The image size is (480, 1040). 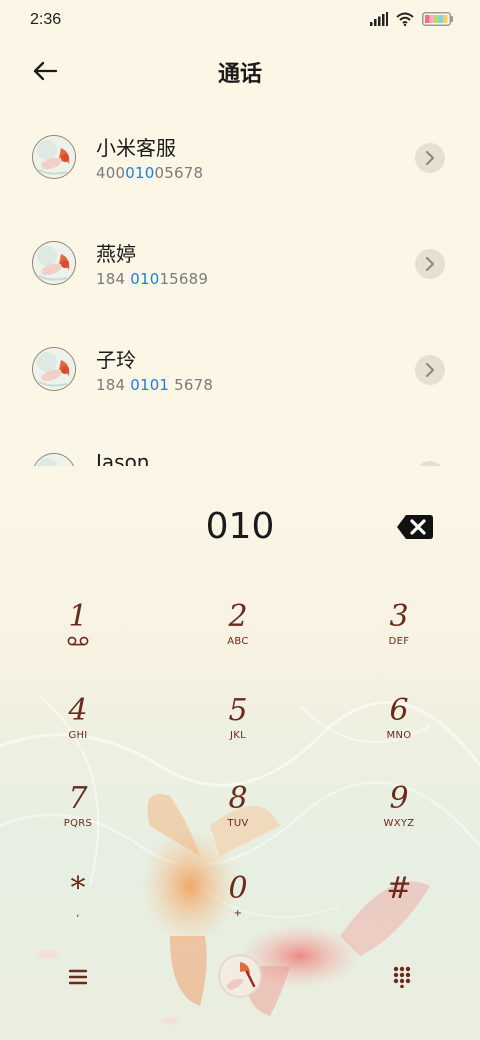 I want to click on key-7: 7 PQRS, so click(x=78, y=820).